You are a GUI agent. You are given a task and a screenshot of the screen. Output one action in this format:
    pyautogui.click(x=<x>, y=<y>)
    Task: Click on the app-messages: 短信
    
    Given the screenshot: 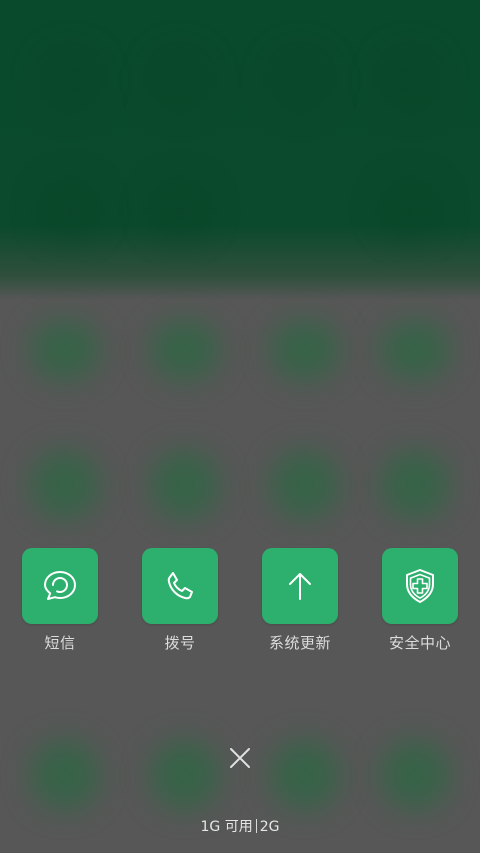 What is the action you would take?
    pyautogui.click(x=60, y=600)
    